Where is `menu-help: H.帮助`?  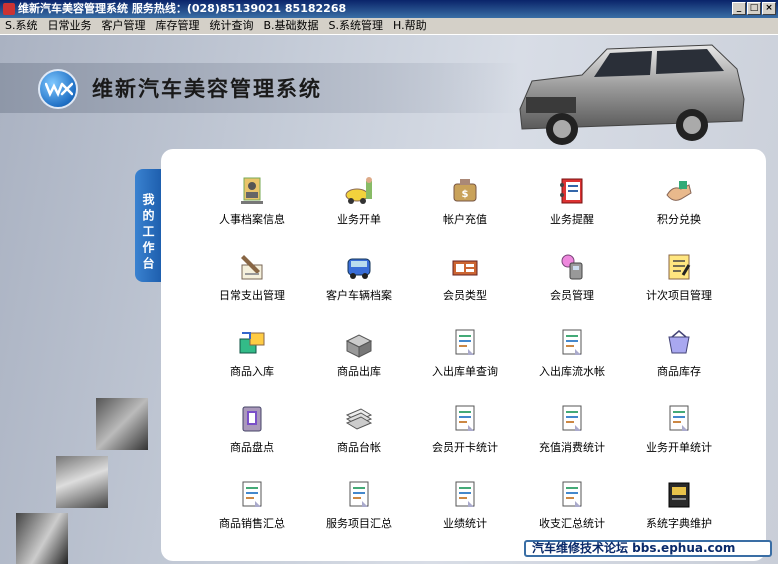
menu-help: H.帮助 is located at coordinates (410, 26).